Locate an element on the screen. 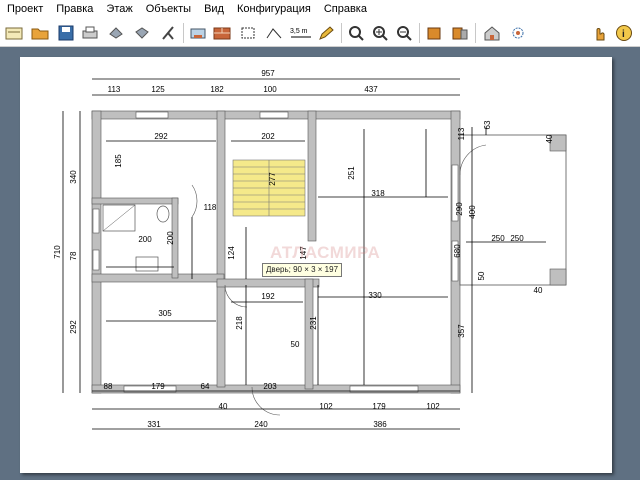 The image size is (640, 480). brick-wall-icon is located at coordinates (222, 33).